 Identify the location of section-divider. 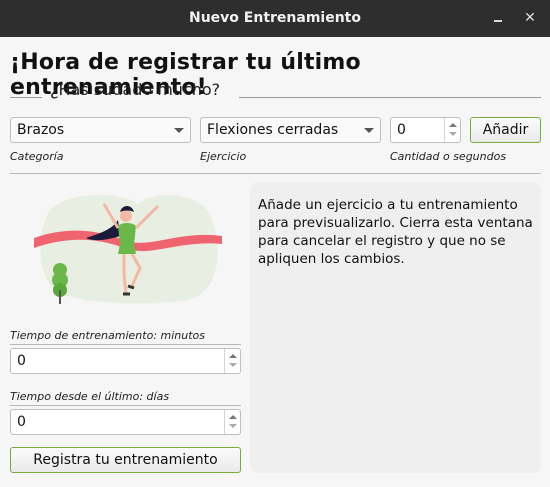
(275, 173).